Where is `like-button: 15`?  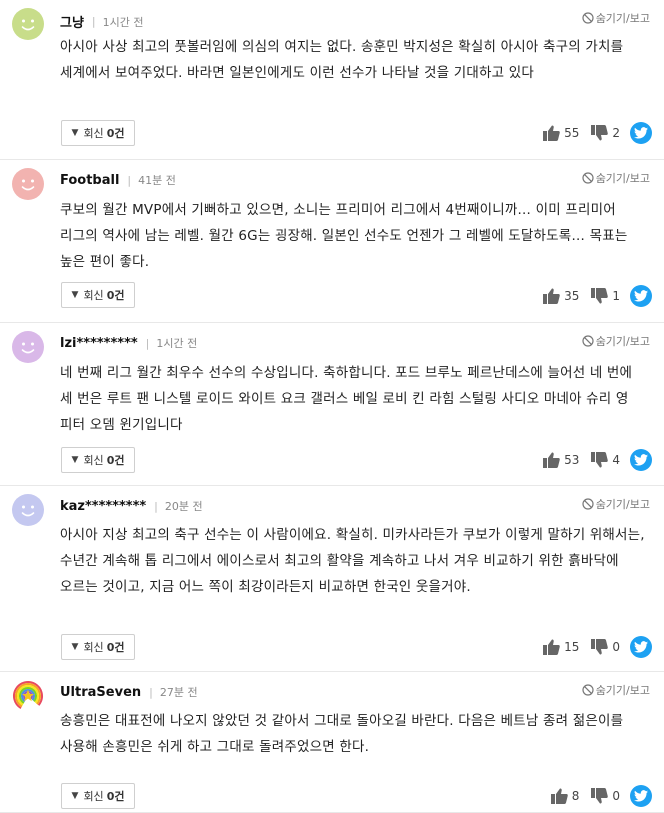 like-button: 15 is located at coordinates (561, 647).